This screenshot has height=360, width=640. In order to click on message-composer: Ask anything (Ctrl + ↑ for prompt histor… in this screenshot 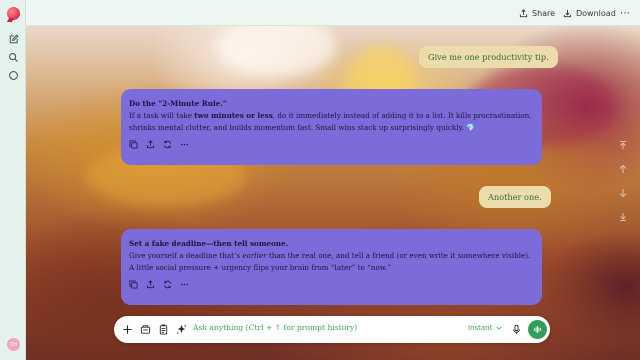, I will do `click(332, 329)`.